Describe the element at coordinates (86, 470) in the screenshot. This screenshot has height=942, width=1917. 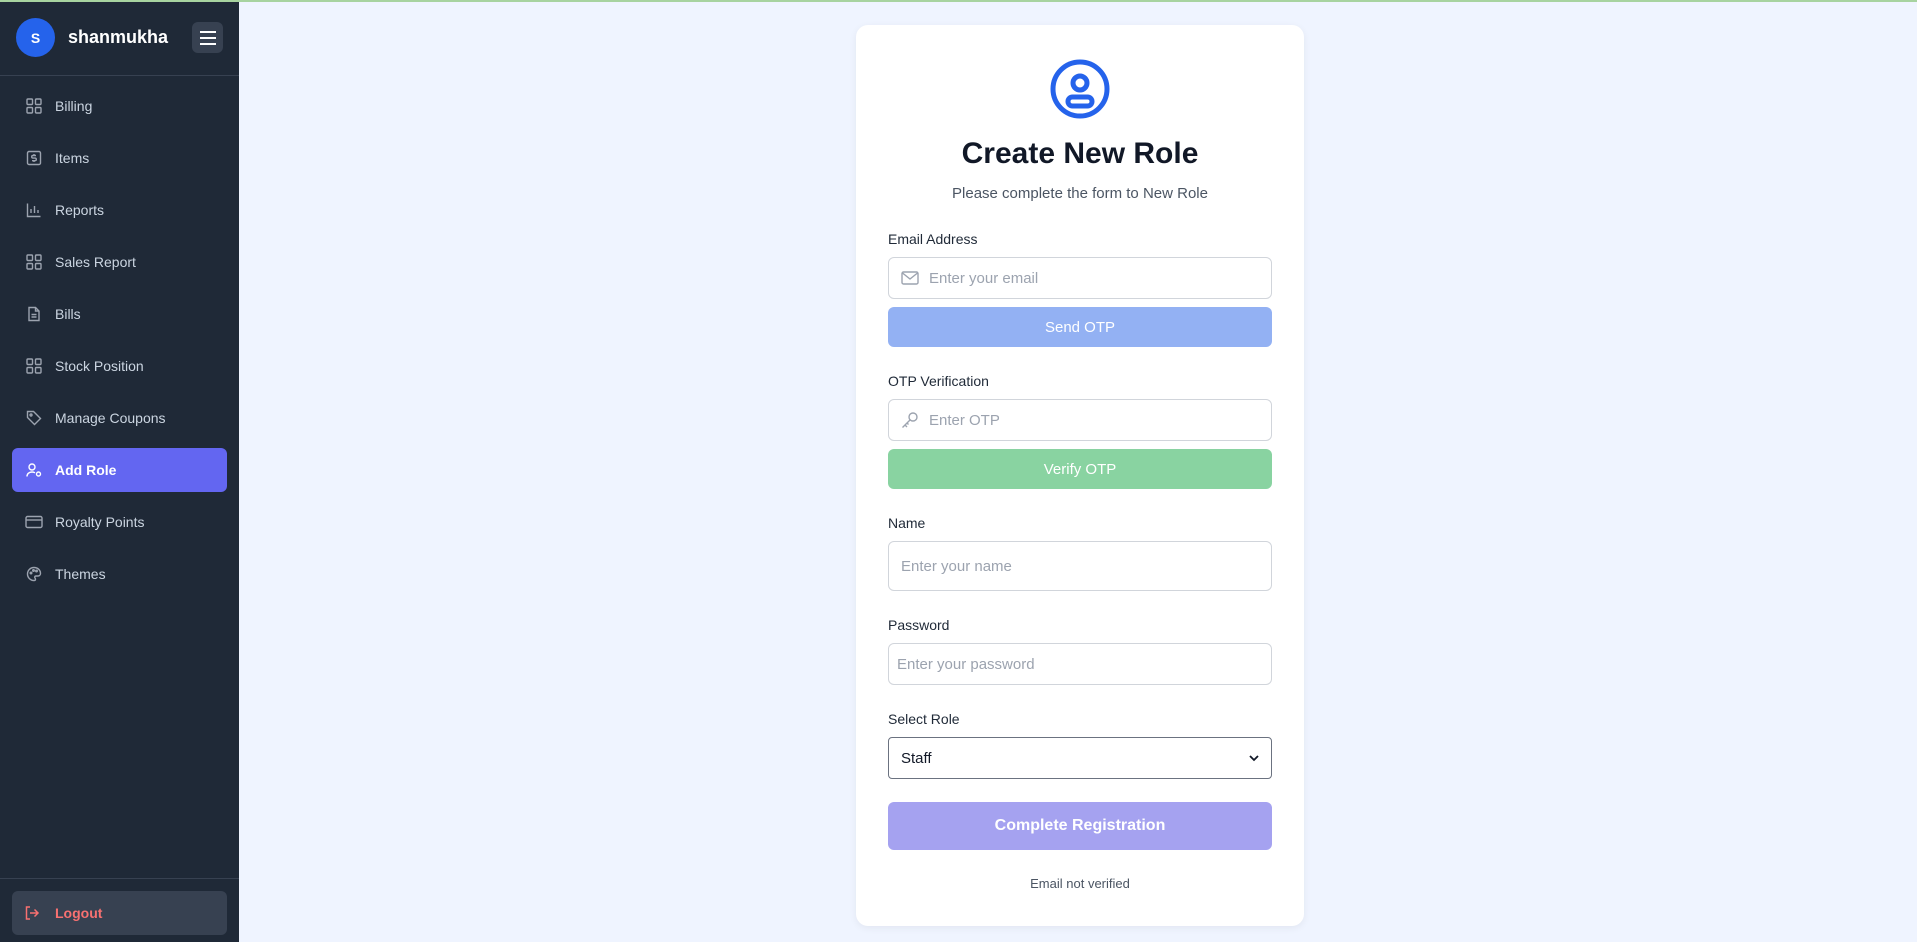
I see `sidebar-item-label: Add Role` at that location.